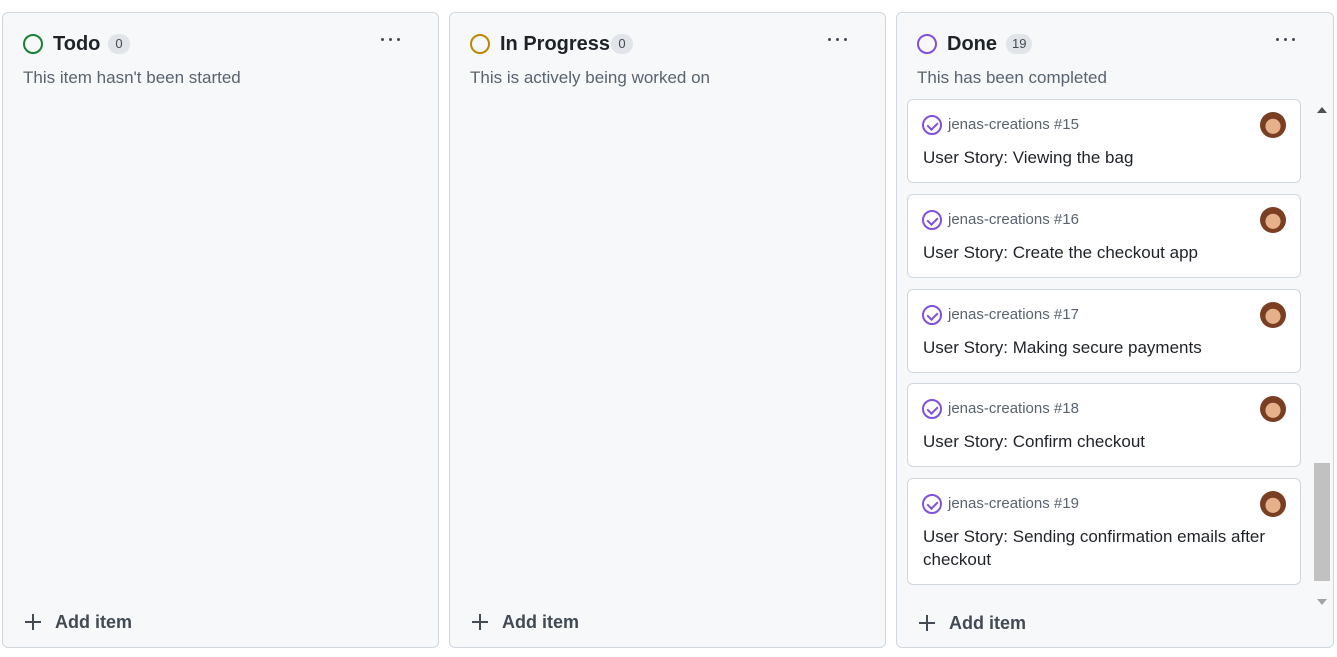 This screenshot has width=1337, height=657. I want to click on column-header: Todo 0 This item hasn't been started, so click(220, 58).